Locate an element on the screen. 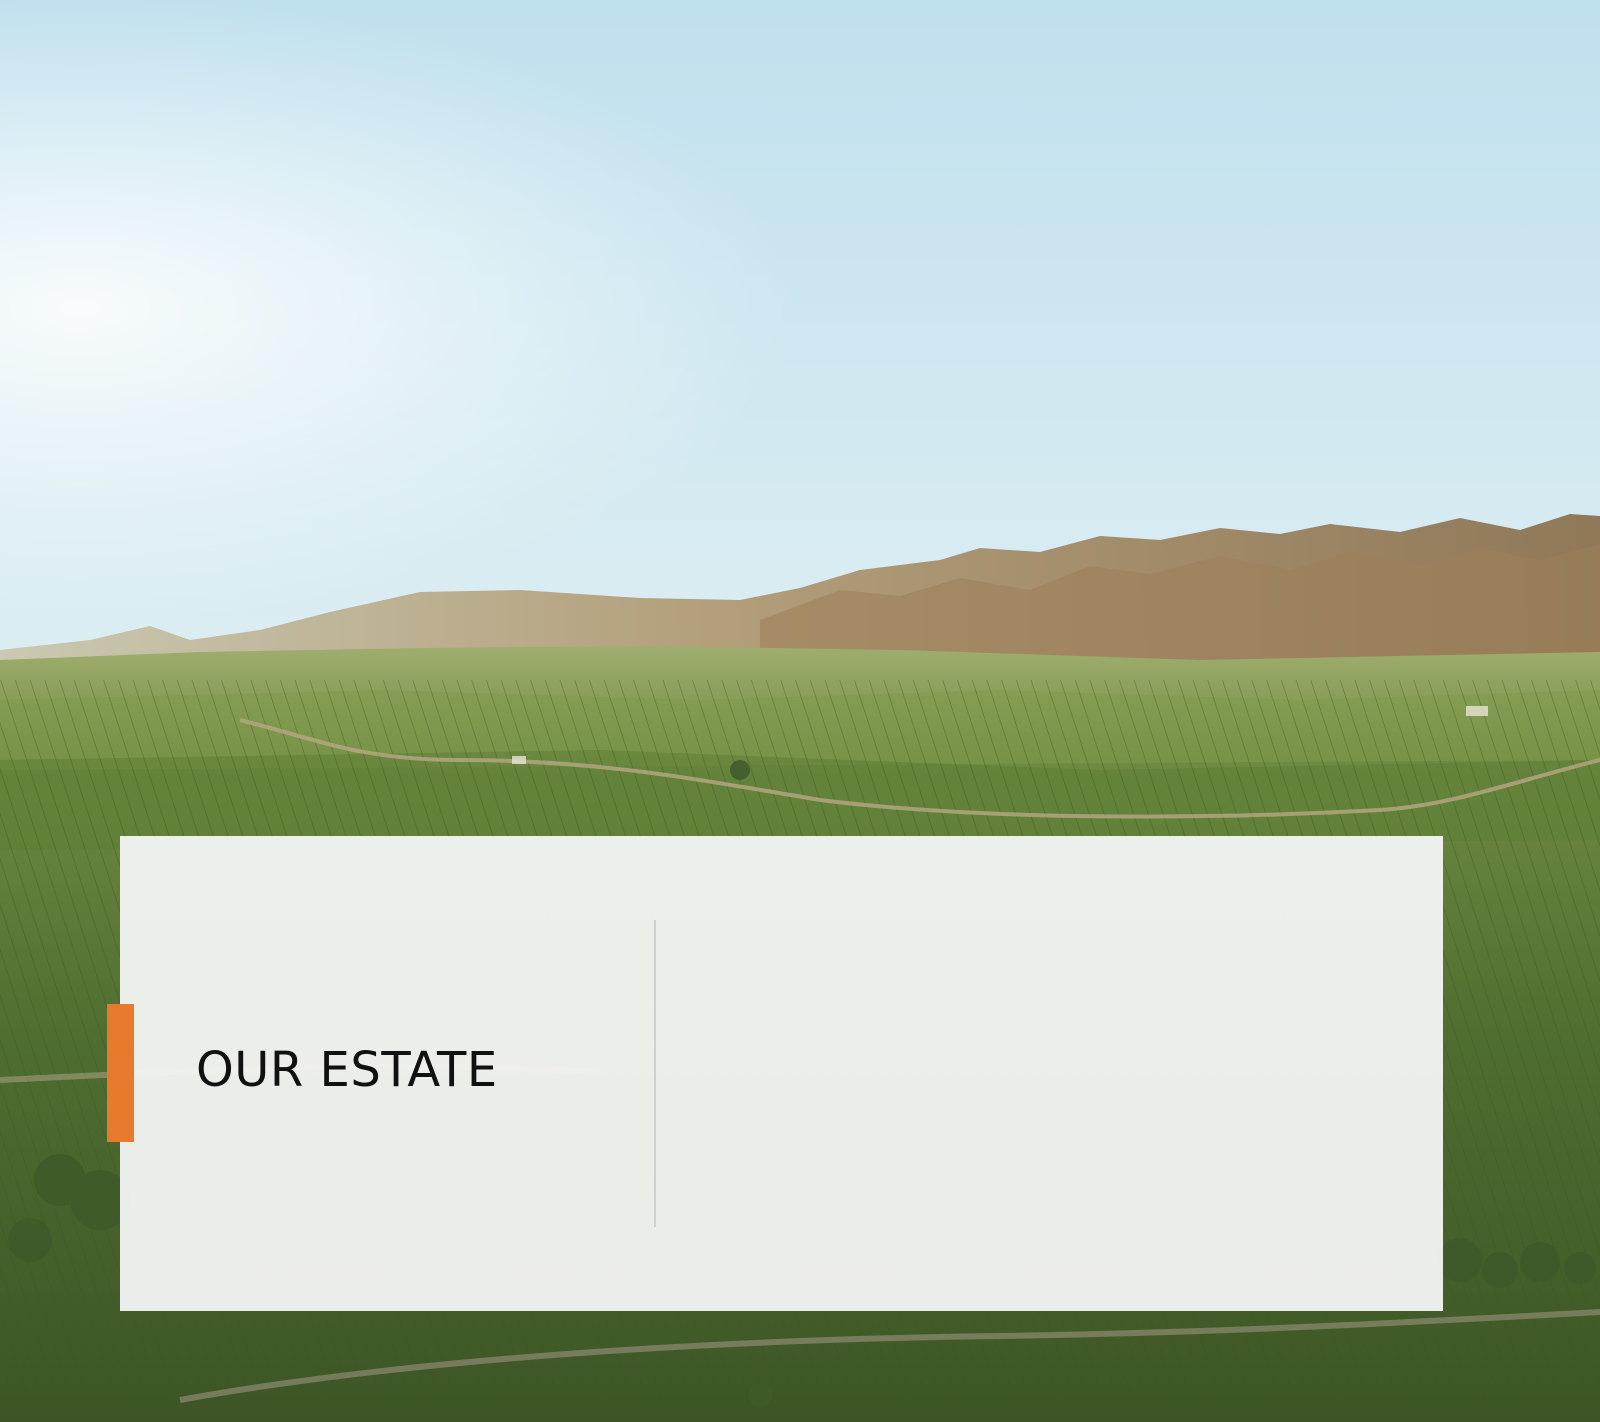  vertical-divider is located at coordinates (655, 1073).